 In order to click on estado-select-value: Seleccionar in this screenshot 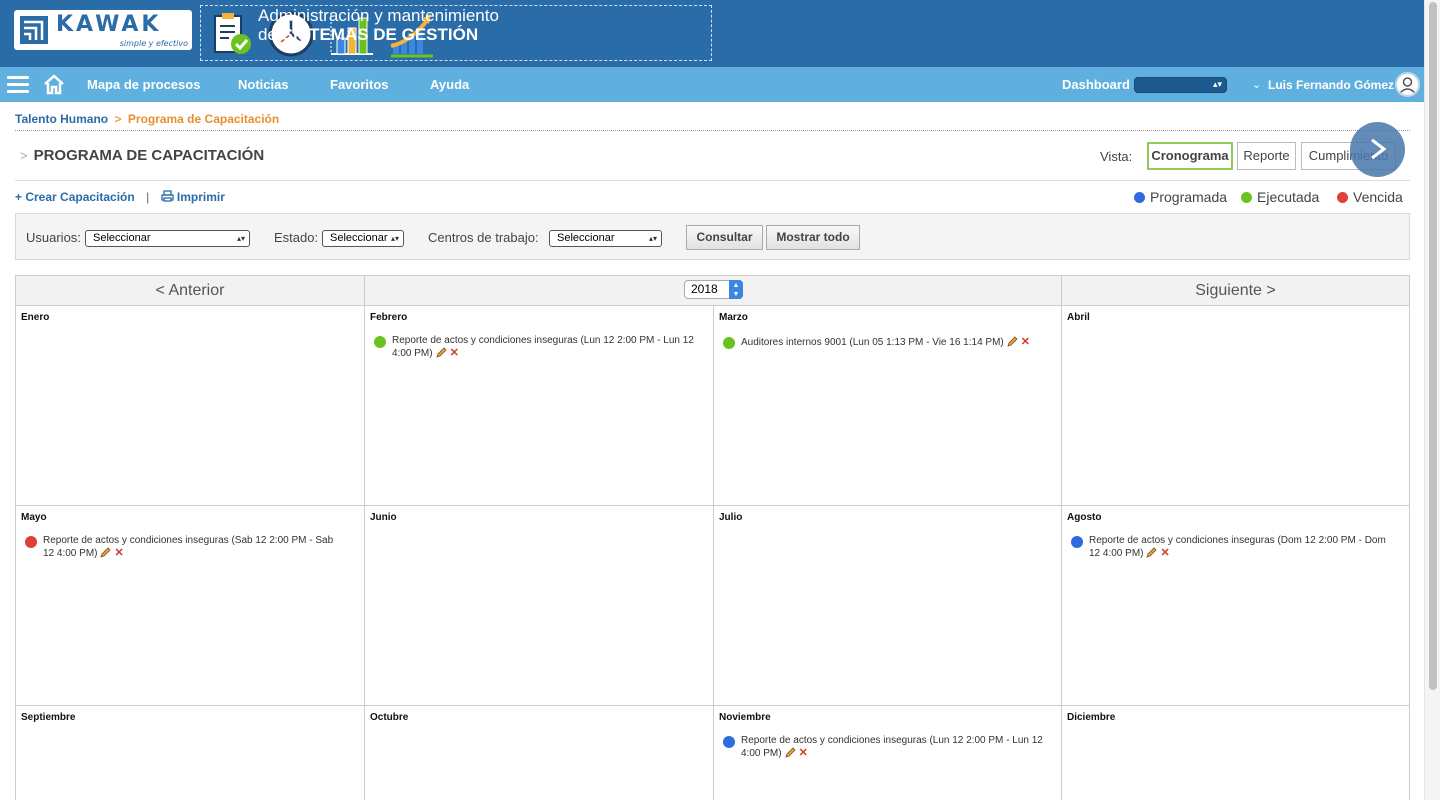, I will do `click(359, 238)`.